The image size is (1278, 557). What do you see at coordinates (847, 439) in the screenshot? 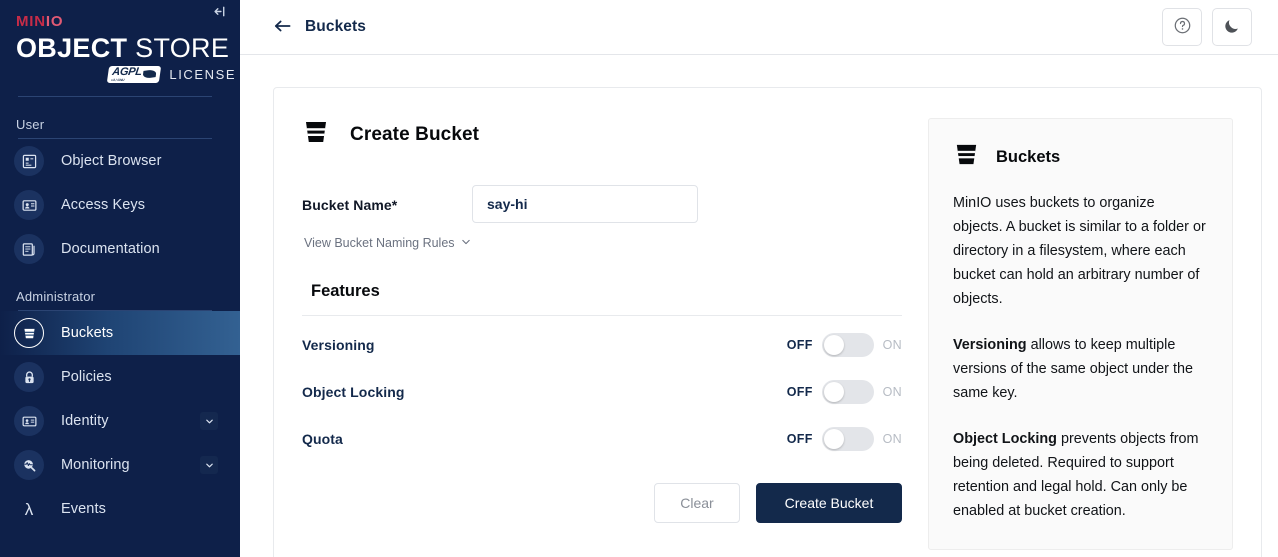
I see `quota-toggle` at bounding box center [847, 439].